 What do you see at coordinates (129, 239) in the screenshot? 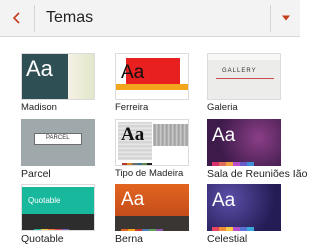
I see `theme-label: Berna` at bounding box center [129, 239].